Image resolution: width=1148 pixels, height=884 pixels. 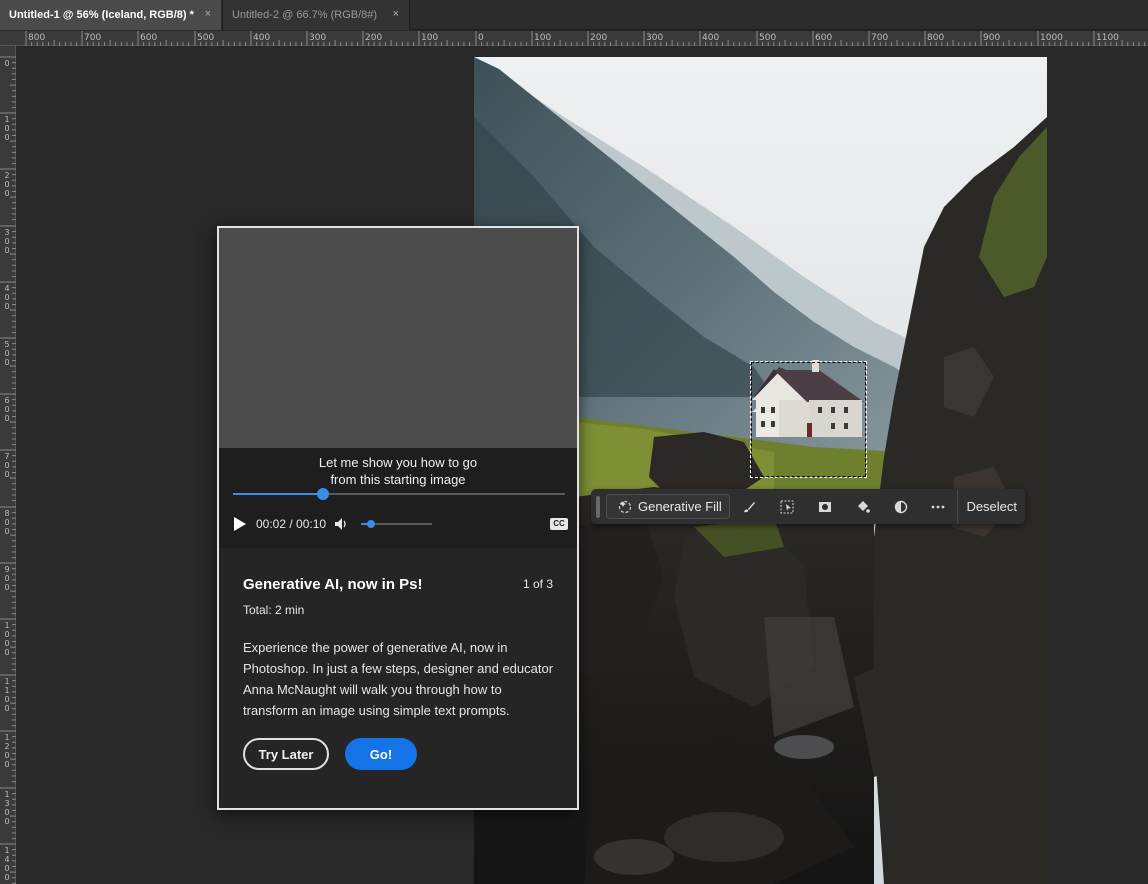 What do you see at coordinates (399, 494) in the screenshot?
I see `video-progress-slider` at bounding box center [399, 494].